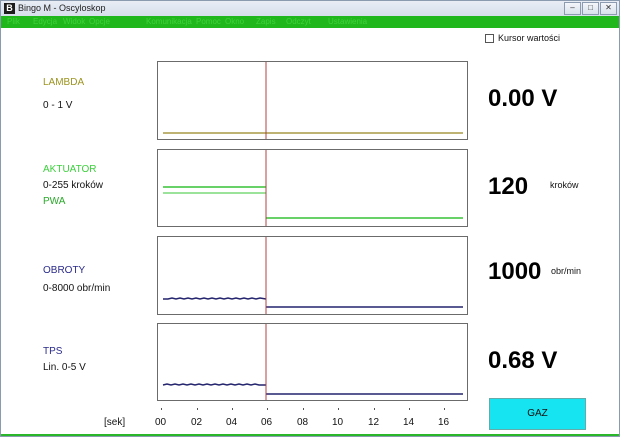 The height and width of the screenshot is (437, 620). What do you see at coordinates (572, 8) in the screenshot?
I see `minimize-icon: –` at bounding box center [572, 8].